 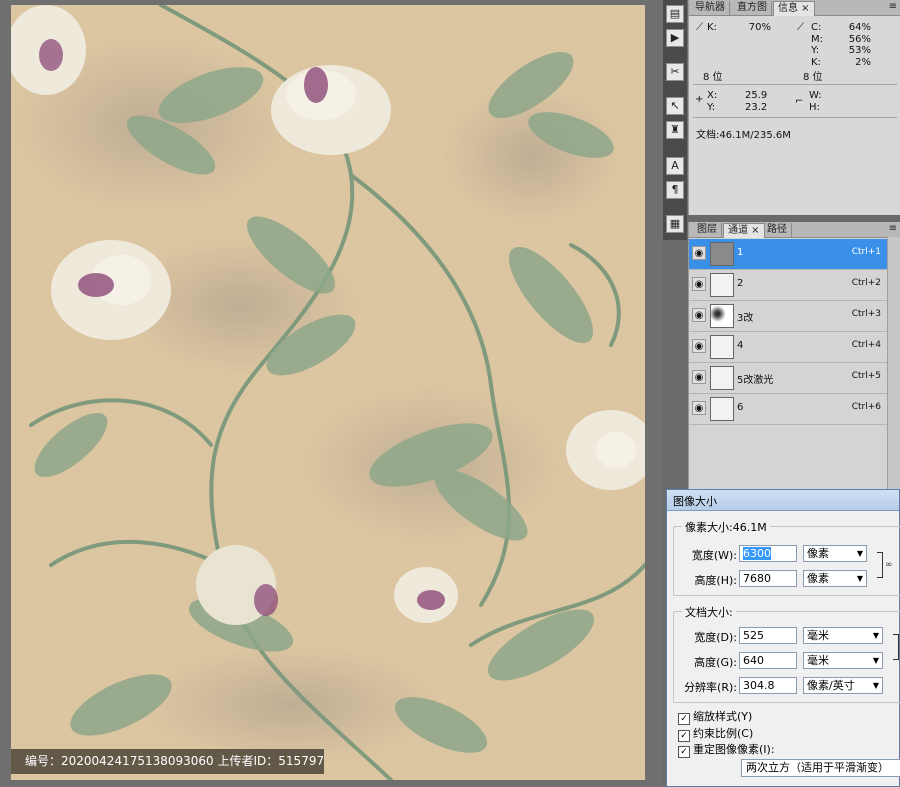 I want to click on eyedropper-icon: ⟋, so click(x=699, y=27).